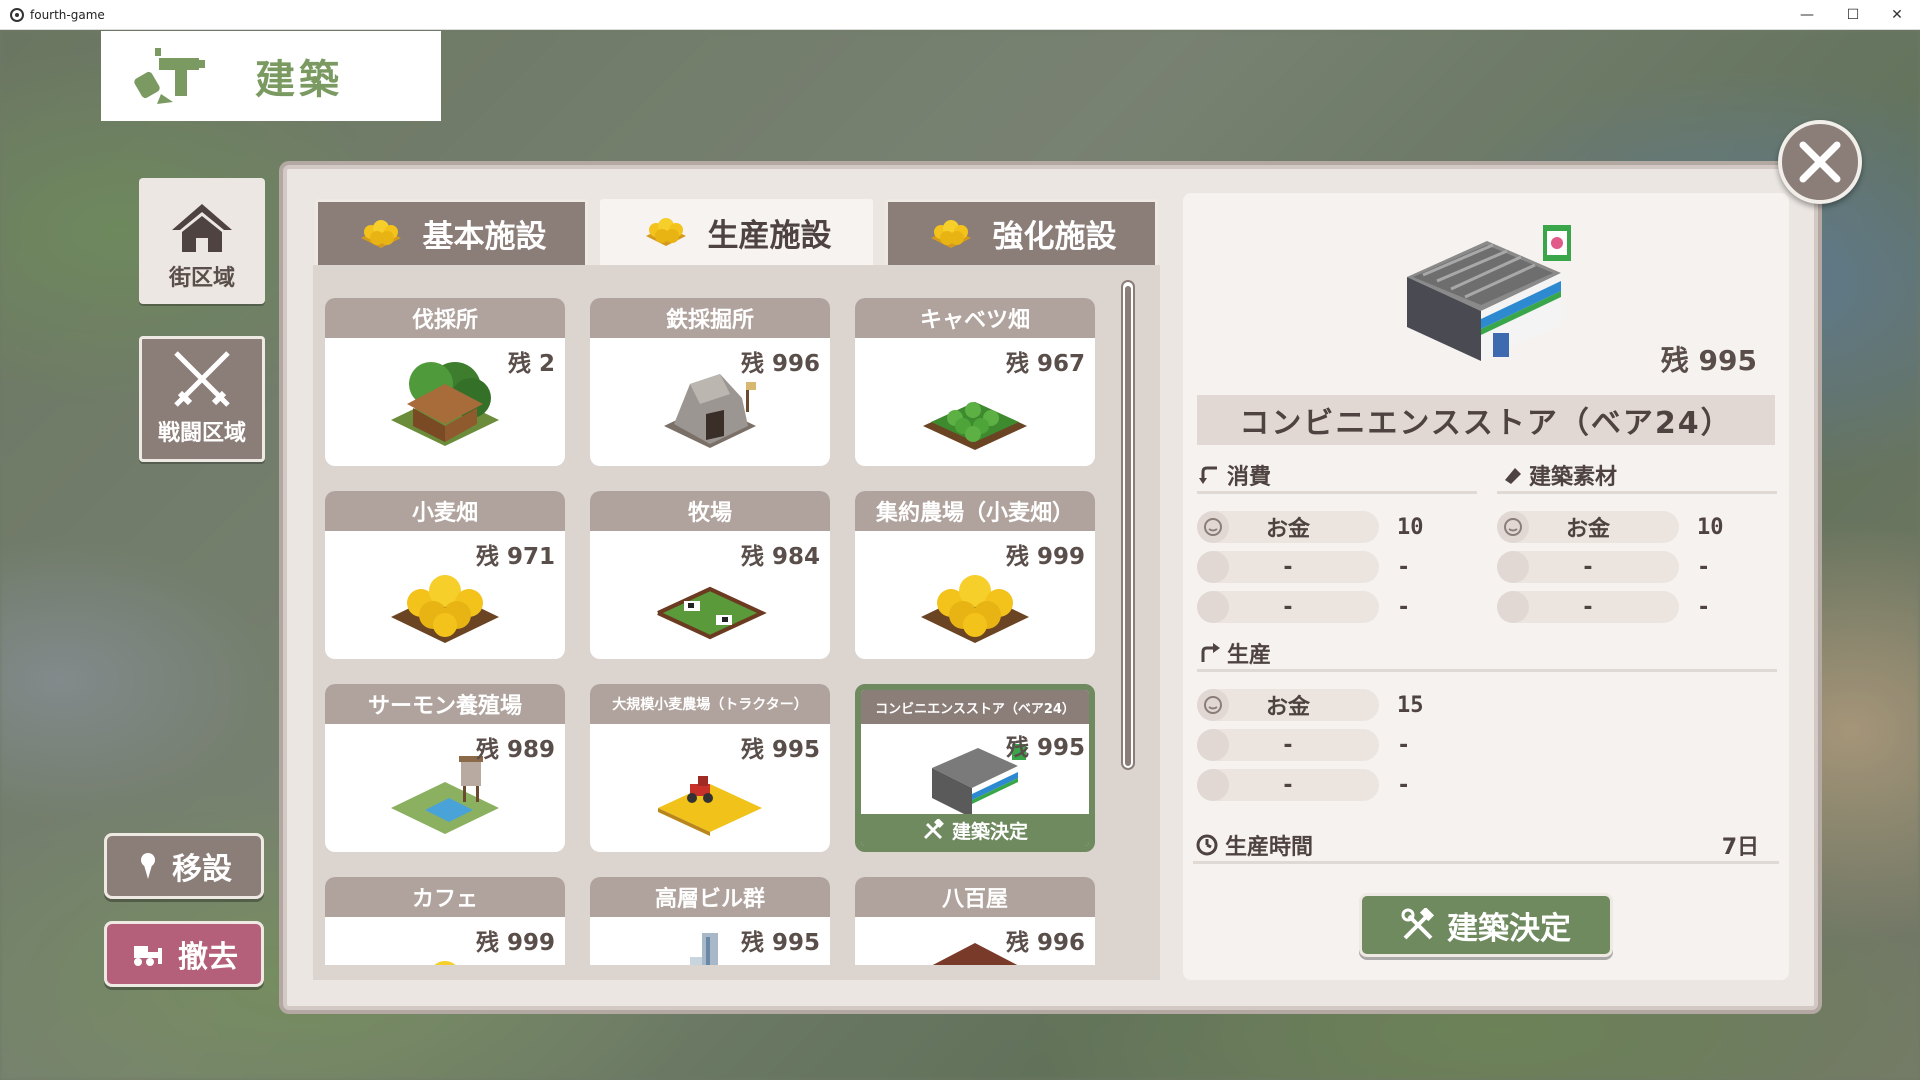 The height and width of the screenshot is (1080, 1920). What do you see at coordinates (710, 511) in the screenshot?
I see `facility-name: 牧場` at bounding box center [710, 511].